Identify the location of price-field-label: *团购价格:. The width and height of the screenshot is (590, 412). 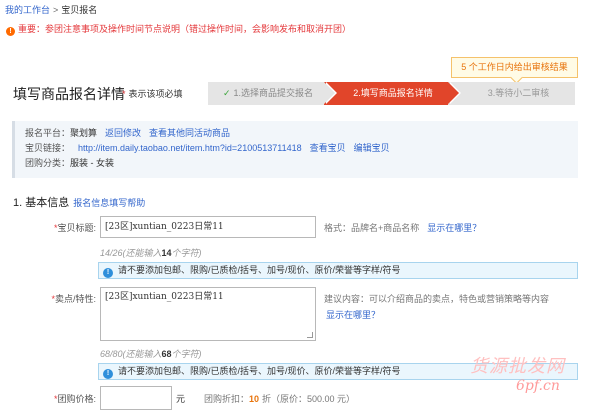
(51, 398).